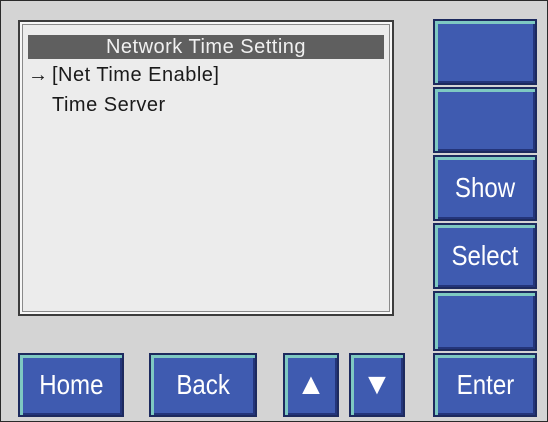 The width and height of the screenshot is (548, 422). I want to click on back-button: Back, so click(203, 385).